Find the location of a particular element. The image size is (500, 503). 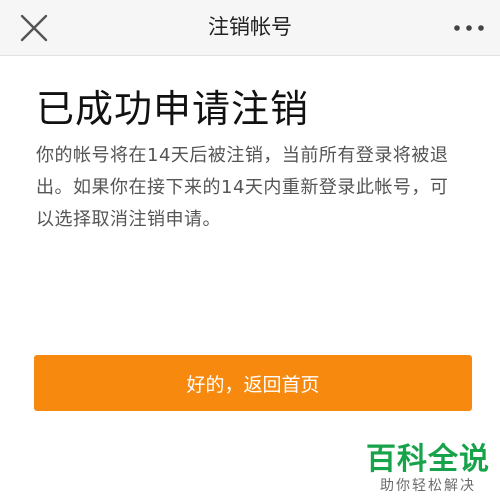

more-button is located at coordinates (469, 28).